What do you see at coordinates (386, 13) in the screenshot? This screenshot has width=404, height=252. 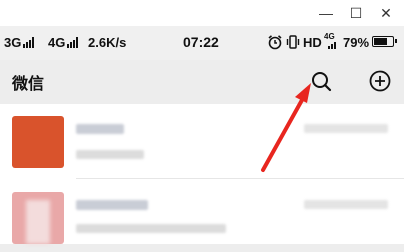 I see `close-button: ✕` at bounding box center [386, 13].